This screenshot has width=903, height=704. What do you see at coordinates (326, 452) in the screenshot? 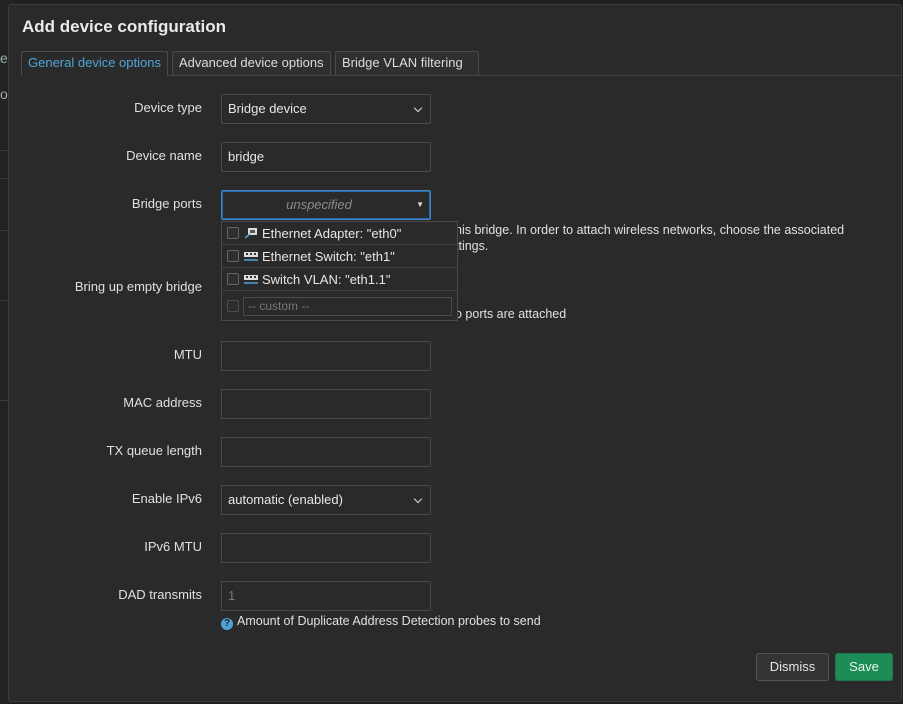
I see `tx-queue-length-input` at bounding box center [326, 452].